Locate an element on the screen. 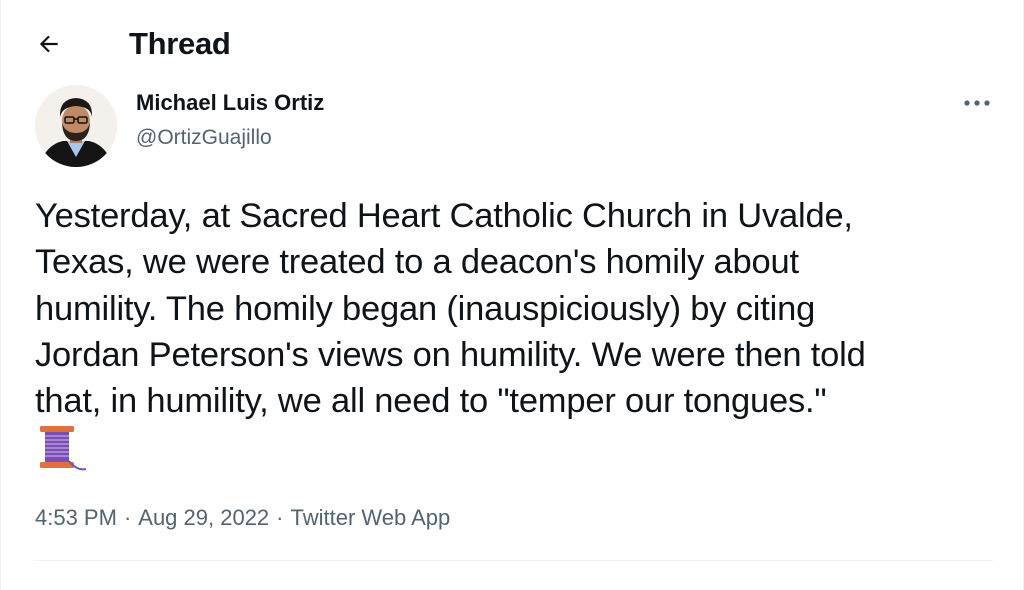  tweet-metadata: 4:53 PM · Aug 29, 2022 · Twitter Web App is located at coordinates (242, 518).